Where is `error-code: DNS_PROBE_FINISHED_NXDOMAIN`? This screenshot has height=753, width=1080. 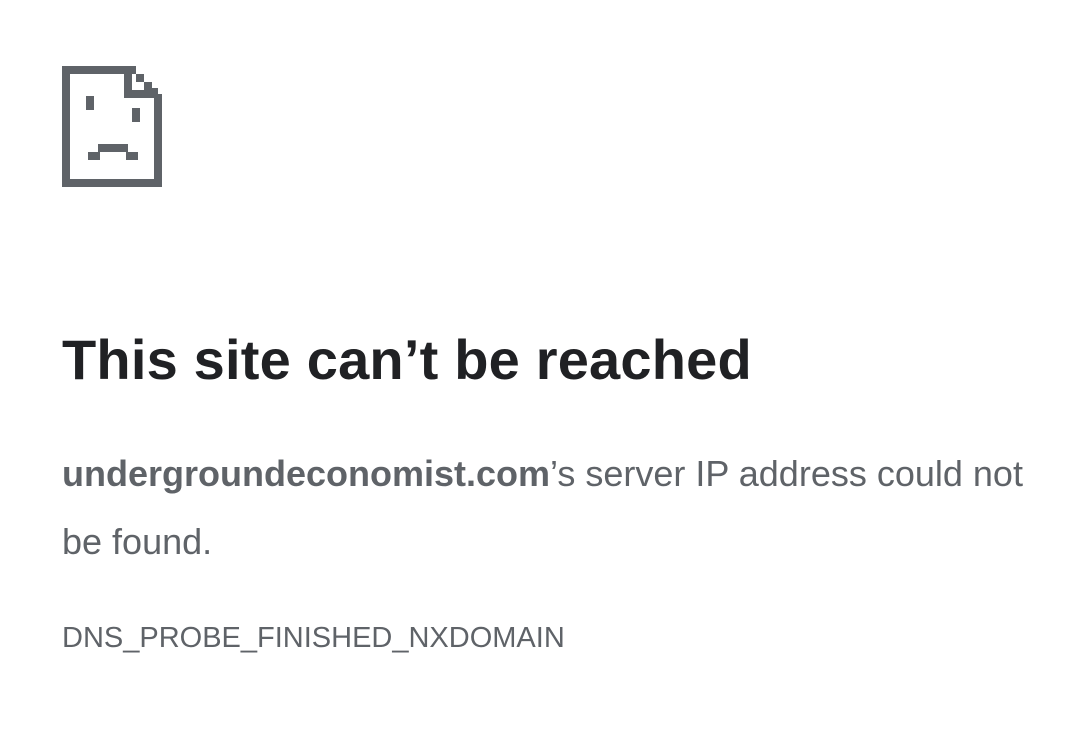
error-code: DNS_PROBE_FINISHED_NXDOMAIN is located at coordinates (313, 638).